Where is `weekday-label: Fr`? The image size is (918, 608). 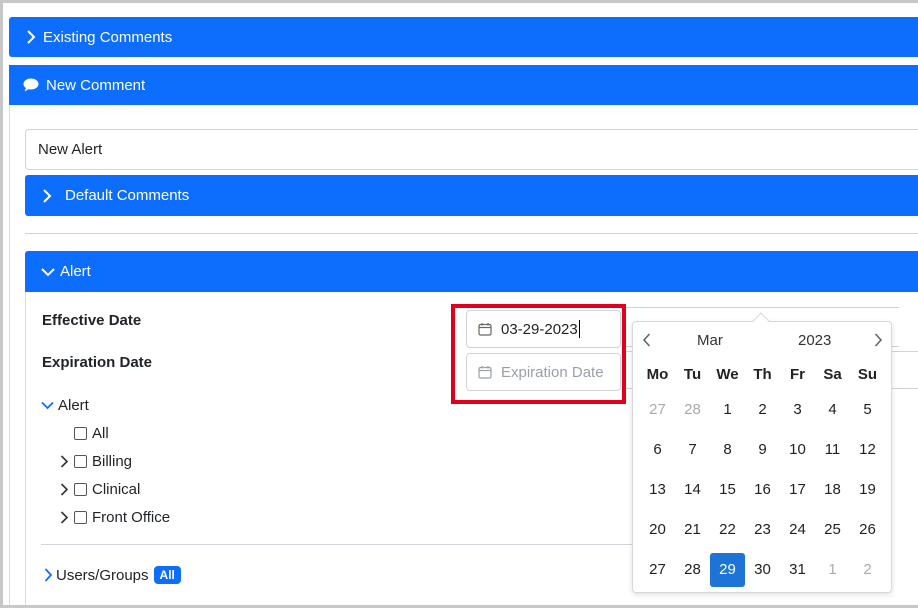
weekday-label: Fr is located at coordinates (797, 374).